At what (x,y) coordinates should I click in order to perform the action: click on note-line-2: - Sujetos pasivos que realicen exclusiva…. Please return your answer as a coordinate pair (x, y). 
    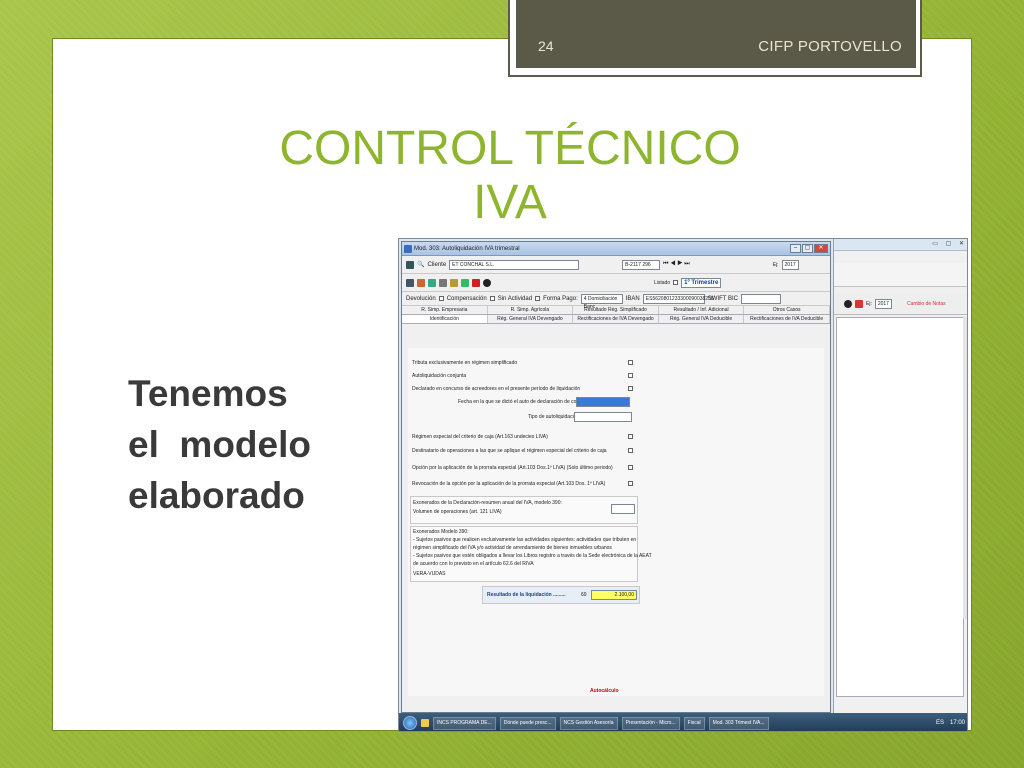
    Looking at the image, I should click on (525, 540).